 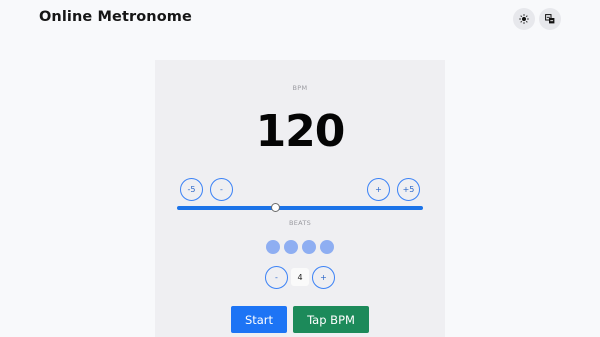 I want to click on sun-icon, so click(x=524, y=19).